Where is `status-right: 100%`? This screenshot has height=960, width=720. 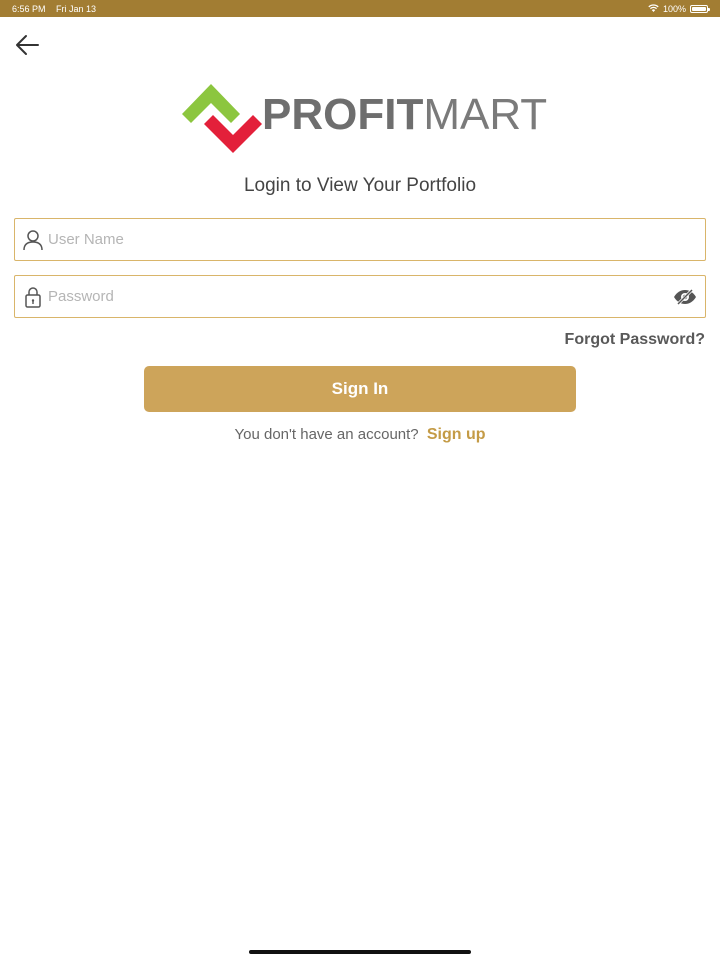
status-right: 100% is located at coordinates (679, 8).